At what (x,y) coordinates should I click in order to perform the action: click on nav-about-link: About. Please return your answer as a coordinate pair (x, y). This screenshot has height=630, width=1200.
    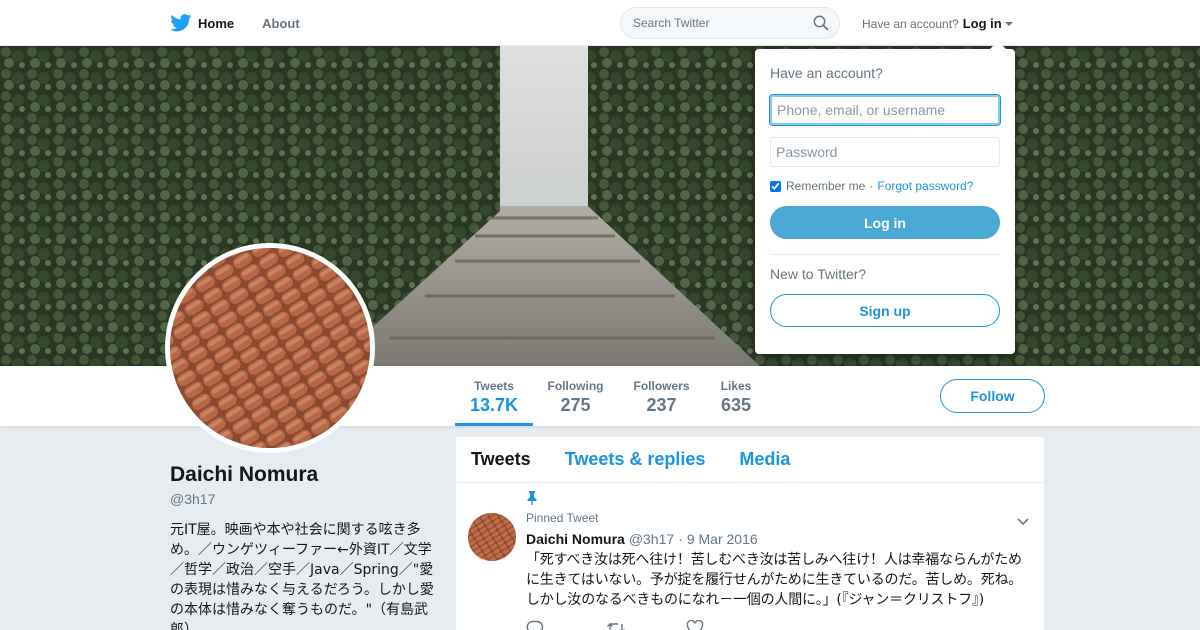
    Looking at the image, I should click on (281, 23).